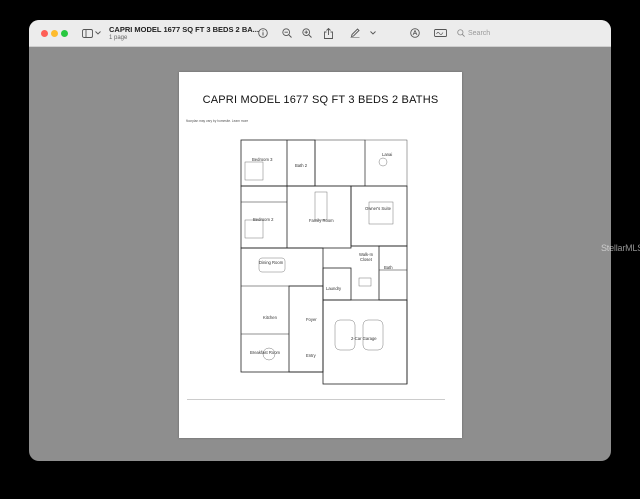 The height and width of the screenshot is (499, 640). Describe the element at coordinates (87, 33) in the screenshot. I see `sidebar-icon` at that location.